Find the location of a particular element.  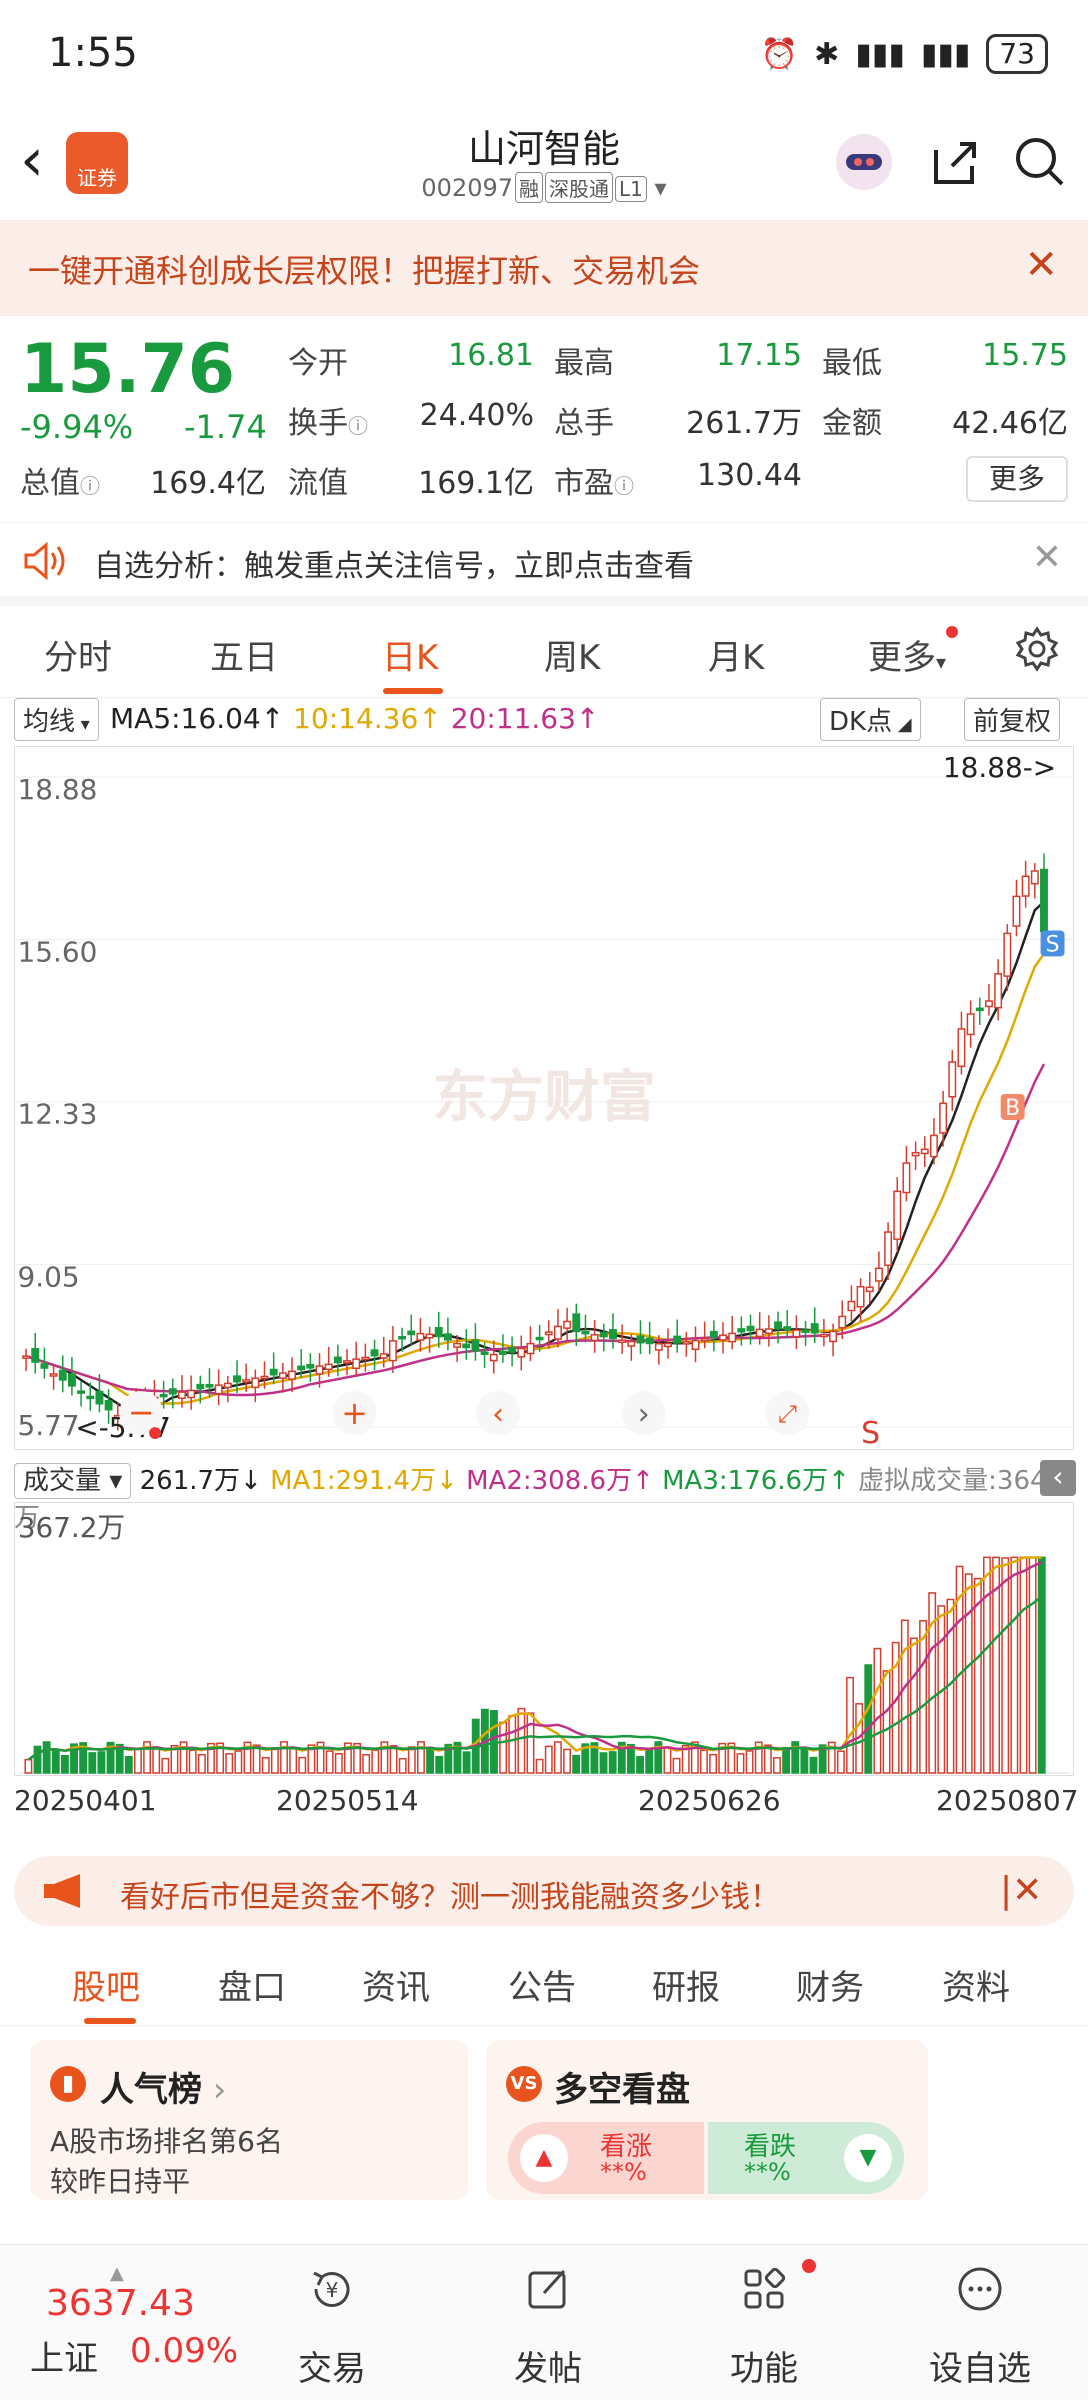

bull-button: ▲ 看涨 **% is located at coordinates (606, 2158).